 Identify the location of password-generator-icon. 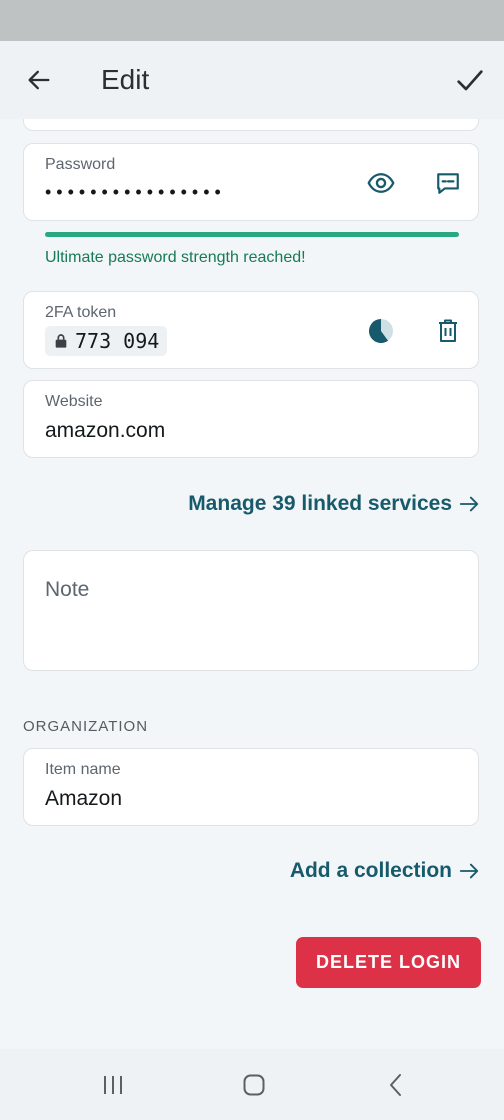
(448, 183).